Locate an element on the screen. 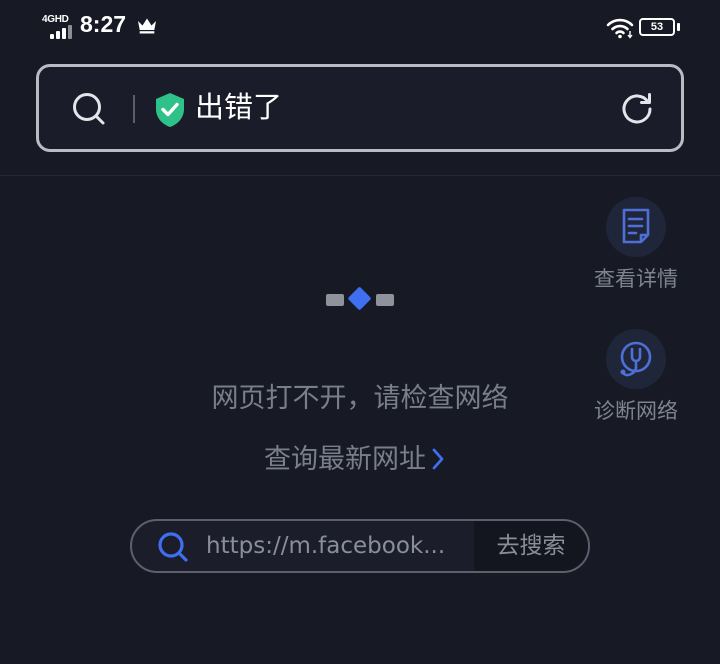 The width and height of the screenshot is (720, 664). loading-diamond is located at coordinates (359, 298).